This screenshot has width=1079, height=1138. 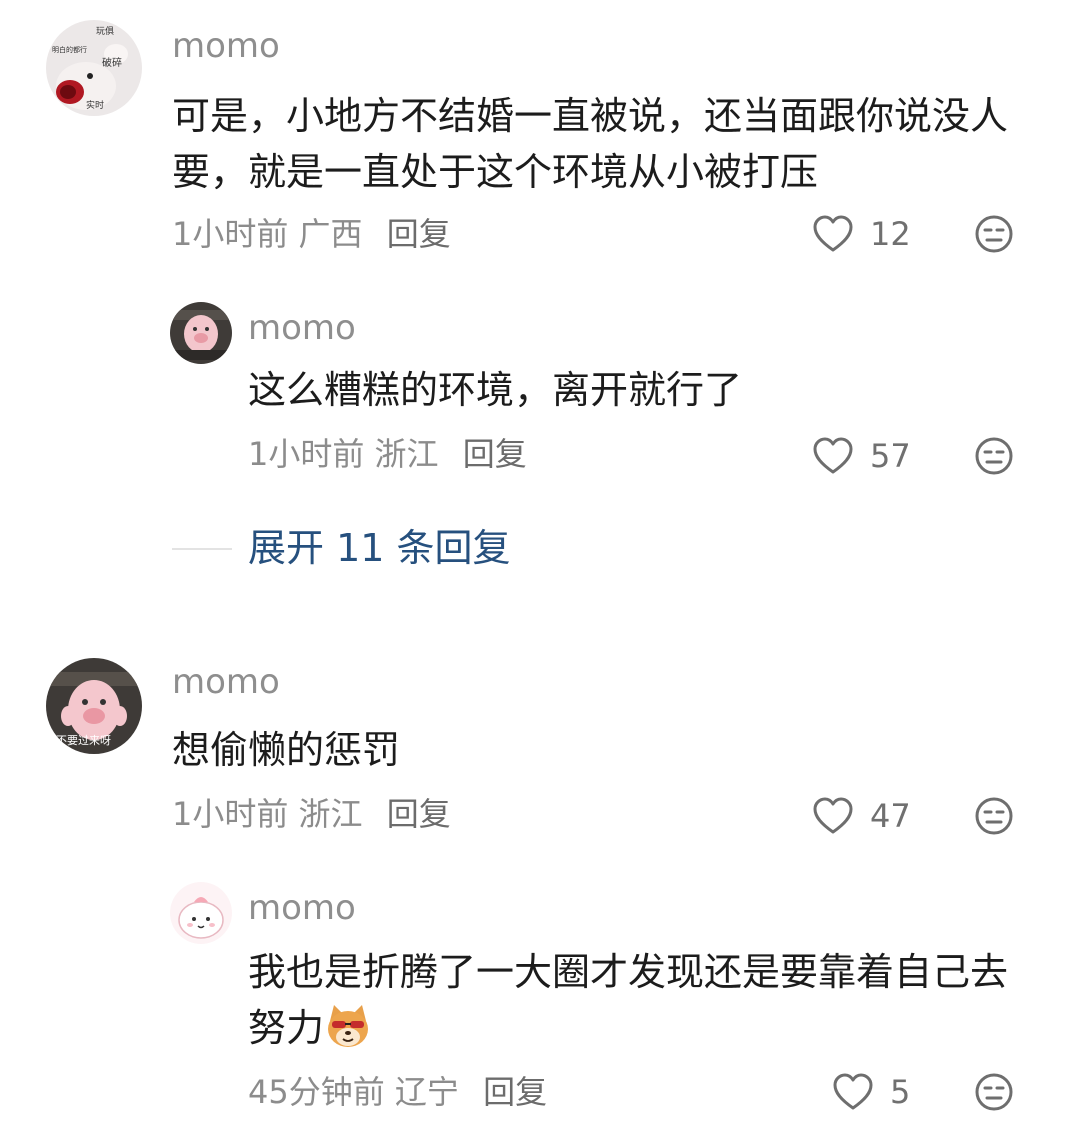 I want to click on svg-text: 不要过来呀, so click(x=83, y=740).